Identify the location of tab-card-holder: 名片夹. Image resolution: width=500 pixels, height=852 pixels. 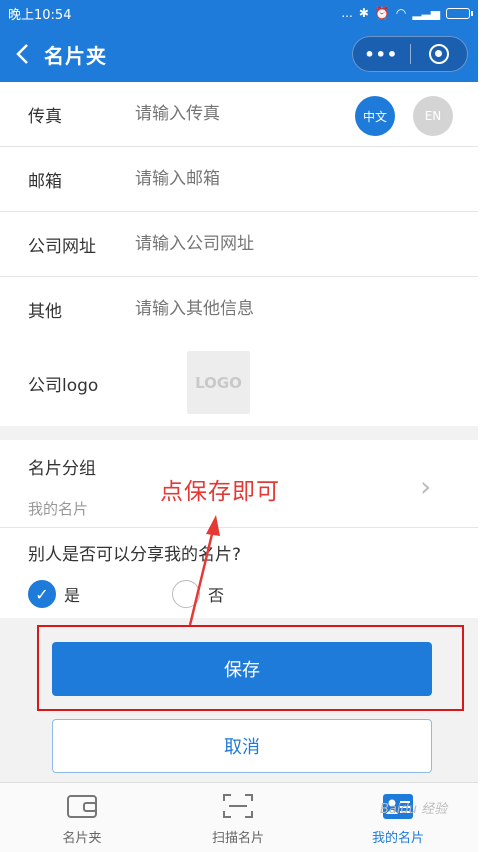
(82, 817).